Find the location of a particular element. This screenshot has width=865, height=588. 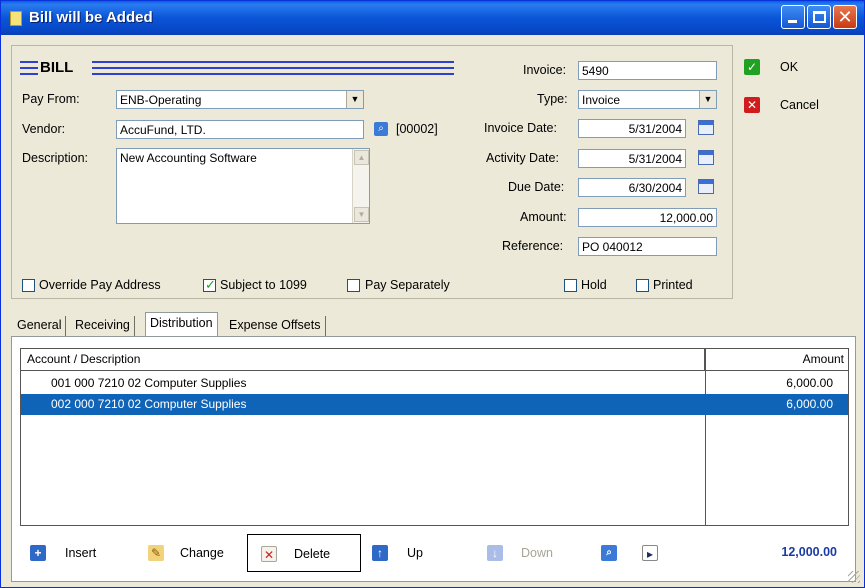

insert-button: + Insert is located at coordinates (67, 553).